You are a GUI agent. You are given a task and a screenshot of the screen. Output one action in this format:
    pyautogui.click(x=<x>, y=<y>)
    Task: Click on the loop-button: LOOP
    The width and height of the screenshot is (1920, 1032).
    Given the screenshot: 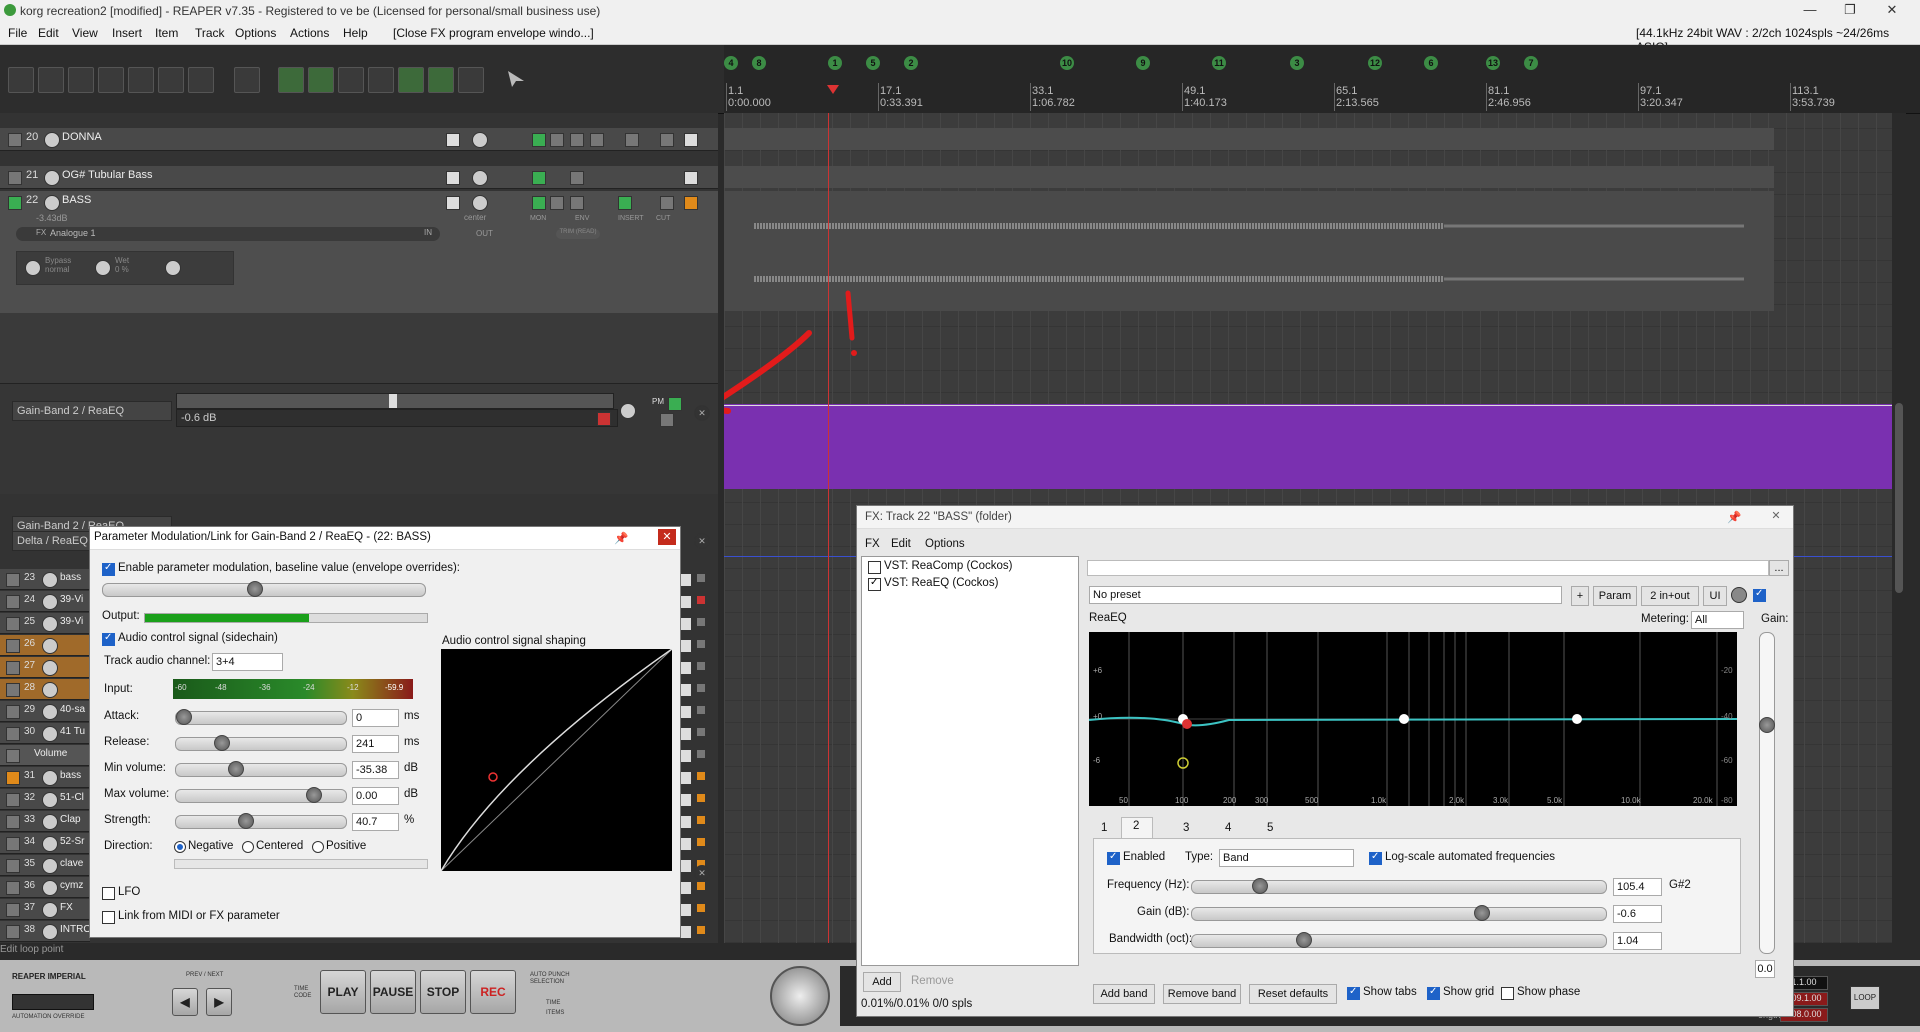 What is the action you would take?
    pyautogui.click(x=1865, y=998)
    